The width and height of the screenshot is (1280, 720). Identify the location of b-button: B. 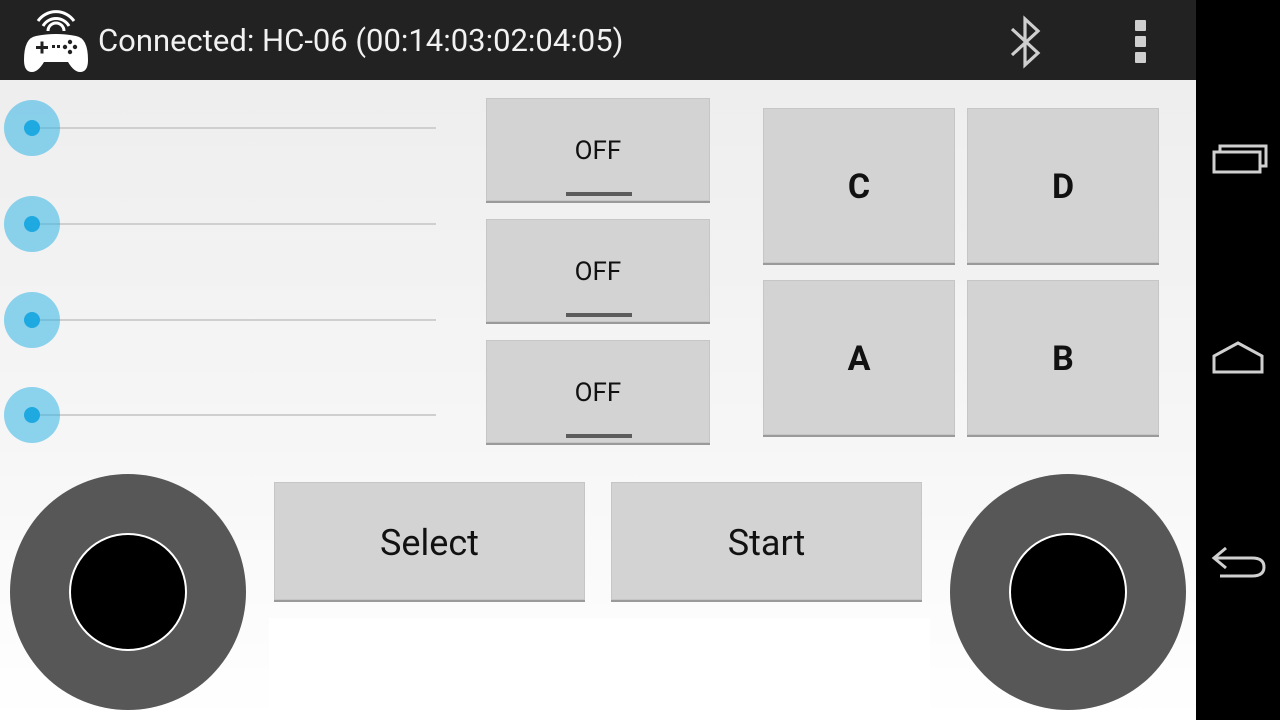
(1063, 357).